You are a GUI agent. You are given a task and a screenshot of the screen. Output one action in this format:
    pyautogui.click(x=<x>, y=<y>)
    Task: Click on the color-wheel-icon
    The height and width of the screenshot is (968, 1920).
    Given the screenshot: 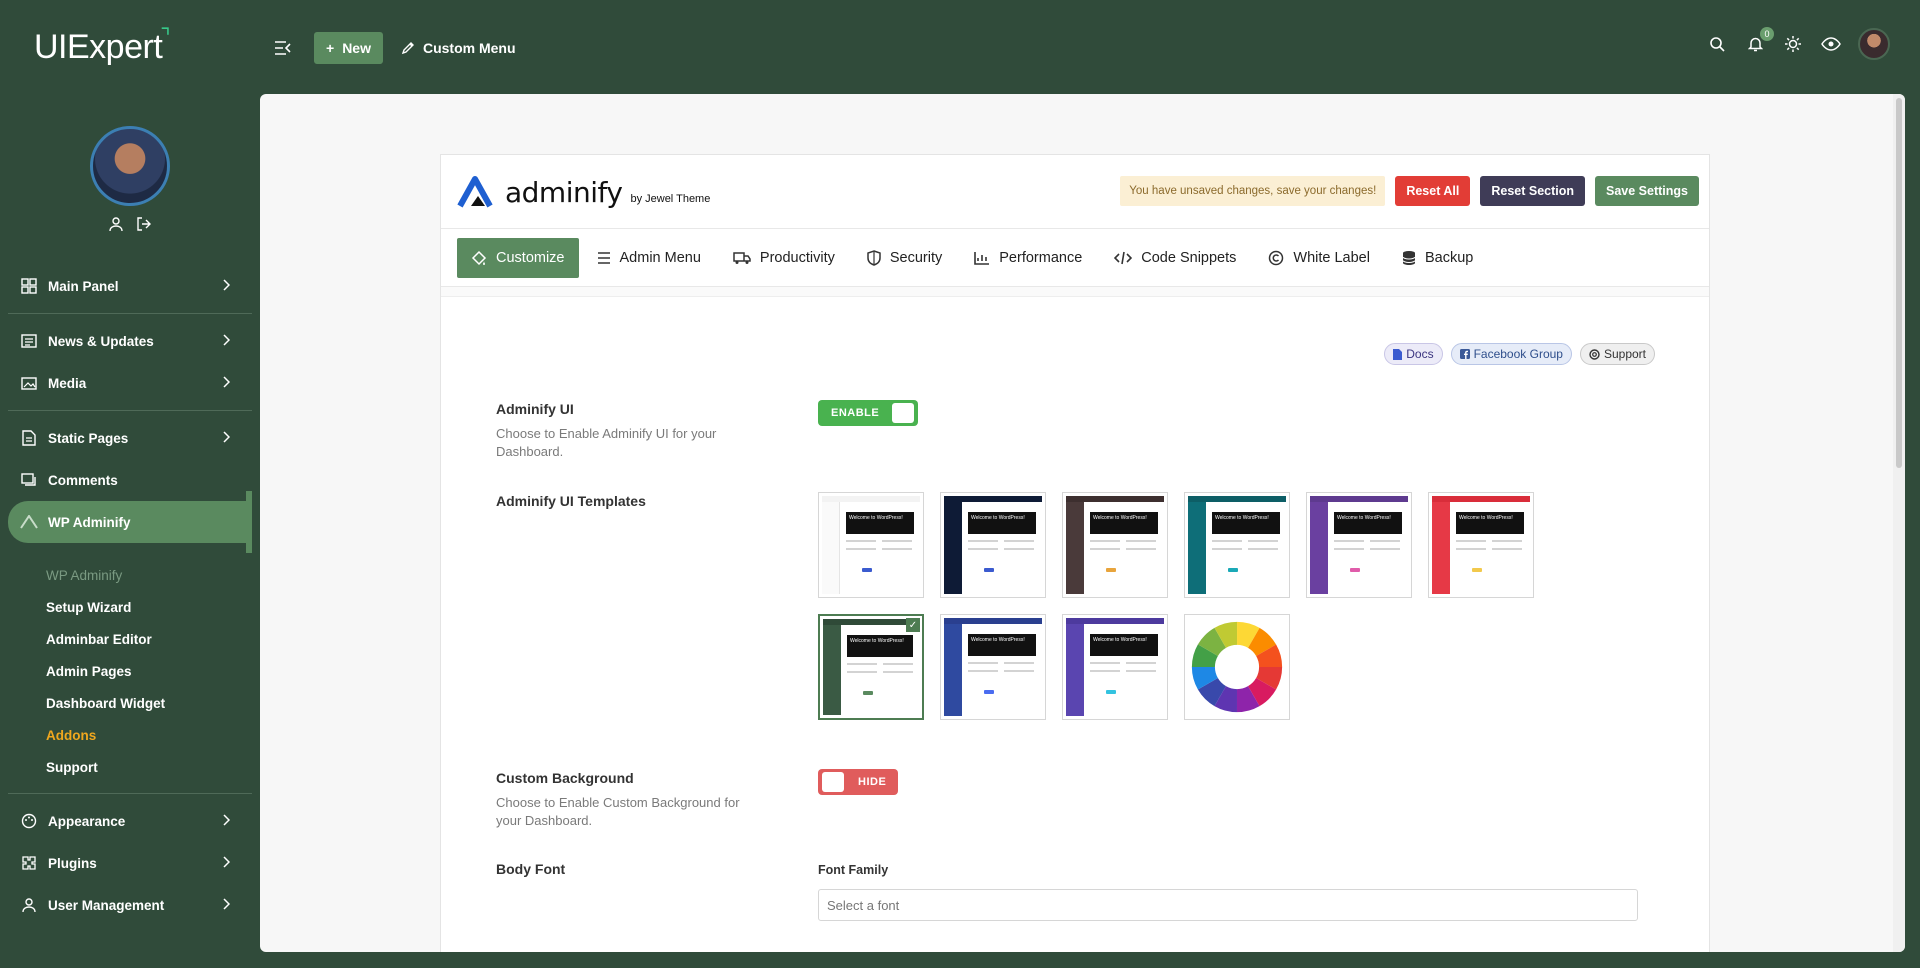 What is the action you would take?
    pyautogui.click(x=1237, y=667)
    